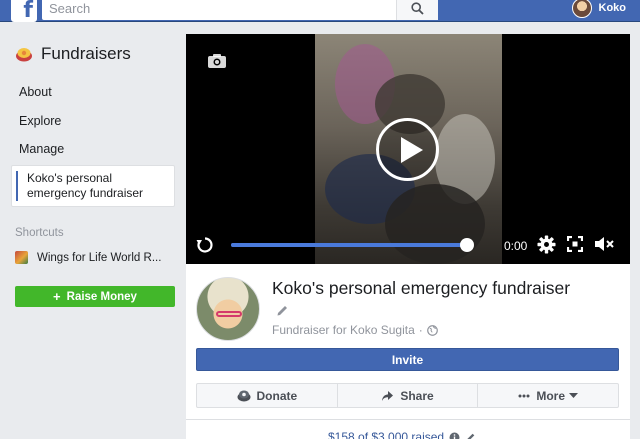  What do you see at coordinates (217, 63) in the screenshot?
I see `camera-icon` at bounding box center [217, 63].